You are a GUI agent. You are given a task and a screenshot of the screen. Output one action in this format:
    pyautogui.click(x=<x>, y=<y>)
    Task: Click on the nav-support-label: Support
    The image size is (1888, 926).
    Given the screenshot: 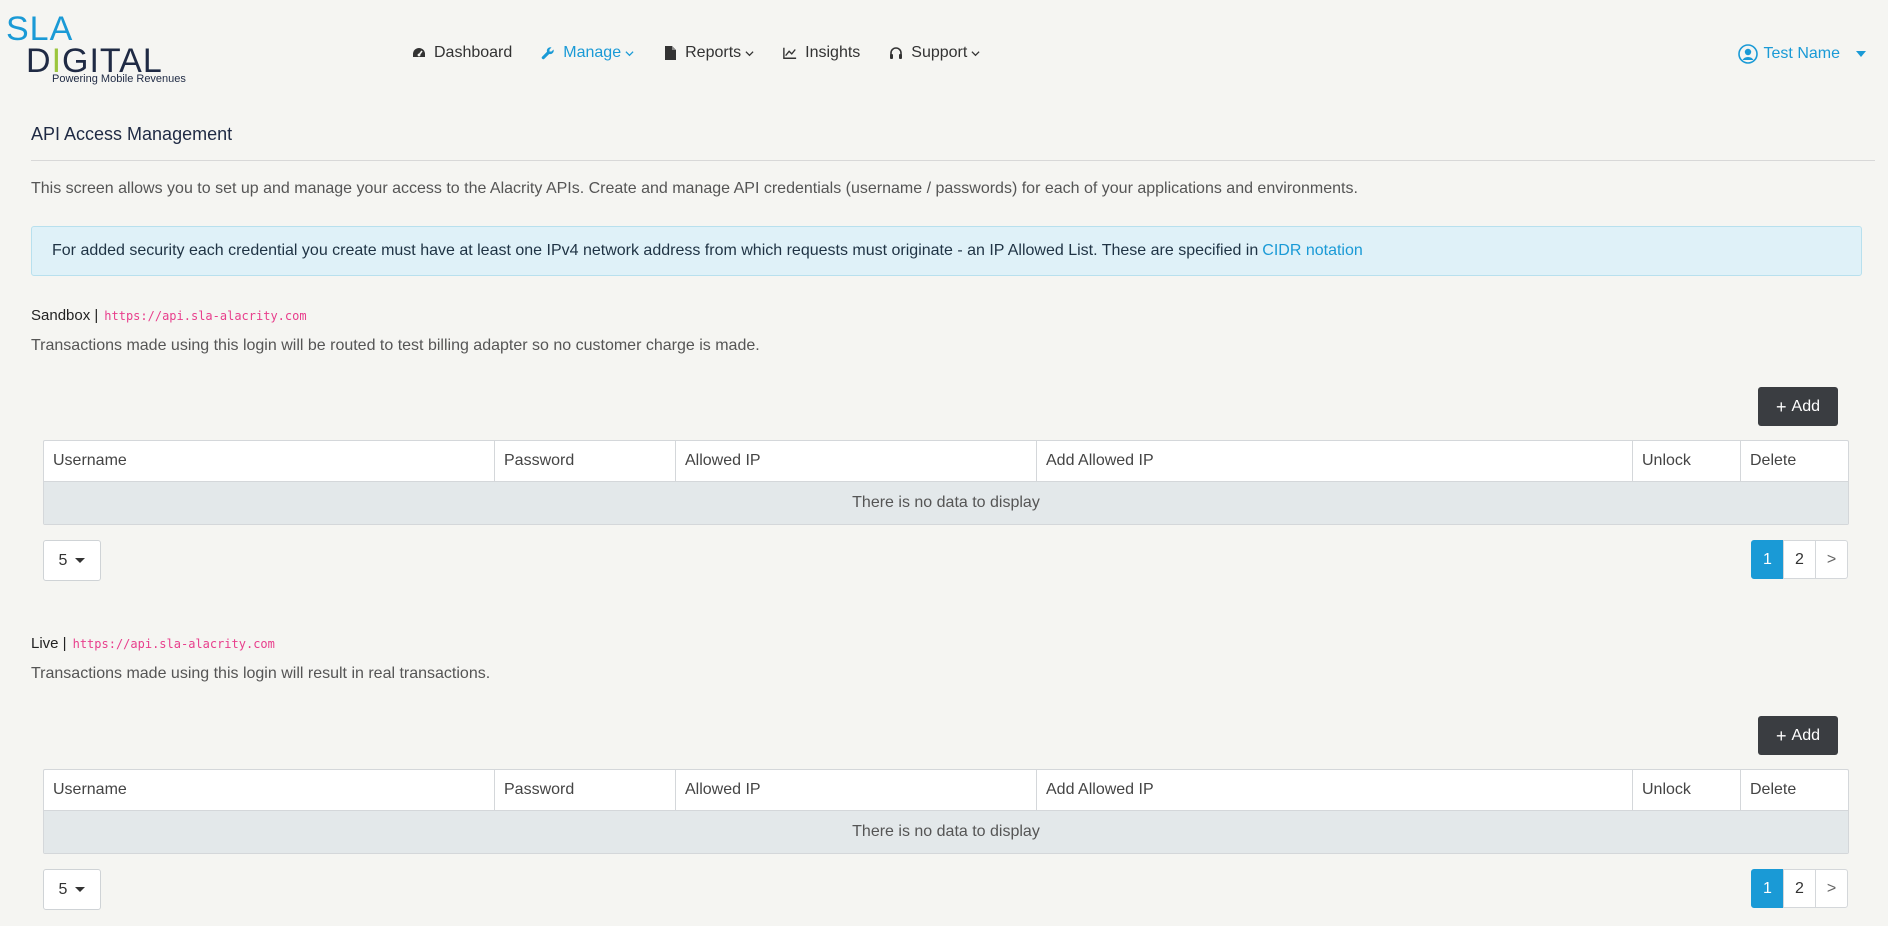 What is the action you would take?
    pyautogui.click(x=939, y=52)
    